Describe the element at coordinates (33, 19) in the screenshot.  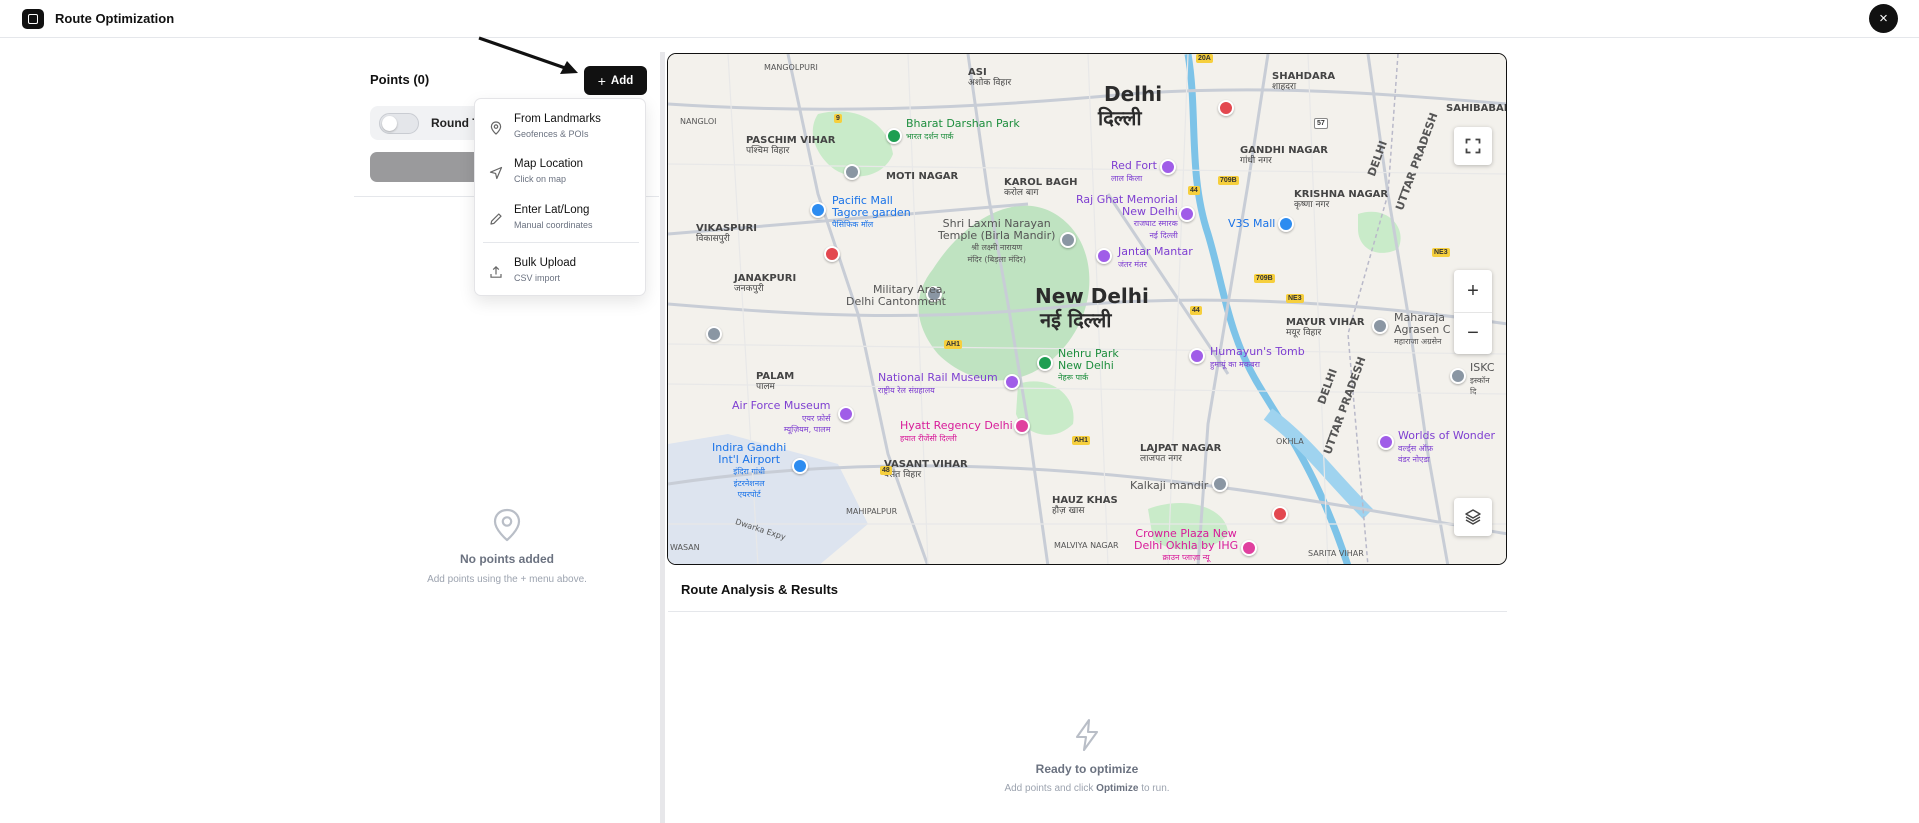
I see `app-logo-icon` at that location.